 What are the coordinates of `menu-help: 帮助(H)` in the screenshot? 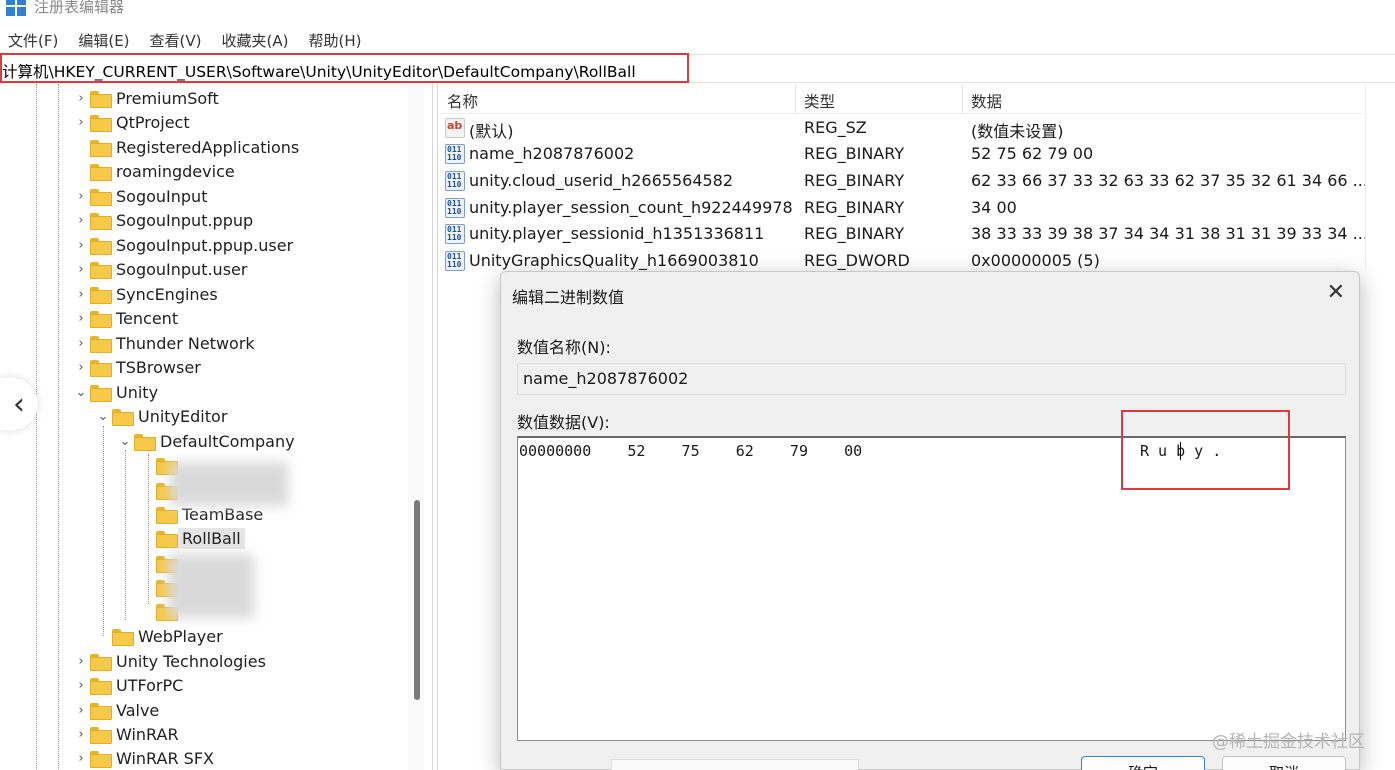 It's located at (334, 40).